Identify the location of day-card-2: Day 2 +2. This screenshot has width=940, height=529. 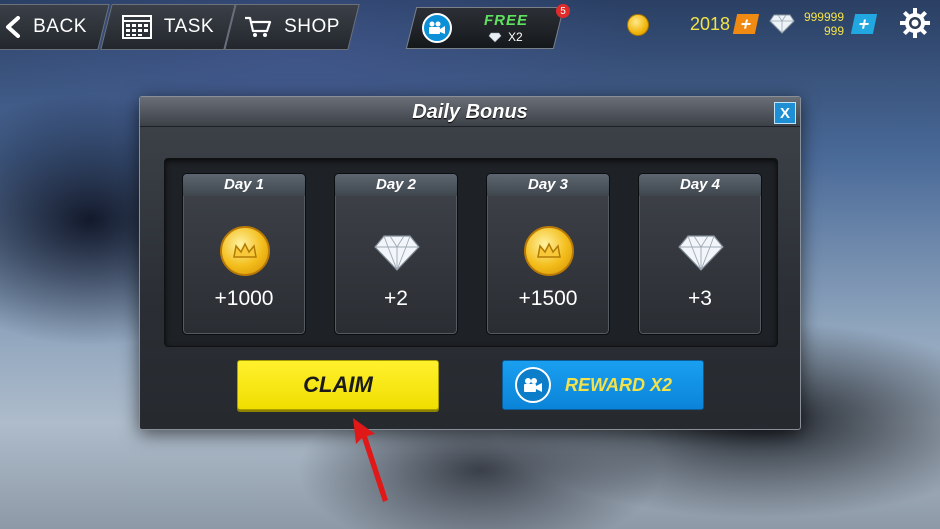
(396, 254).